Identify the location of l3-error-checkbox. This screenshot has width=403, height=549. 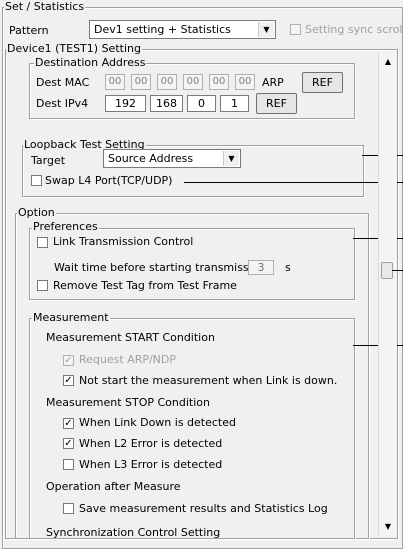
(68, 464).